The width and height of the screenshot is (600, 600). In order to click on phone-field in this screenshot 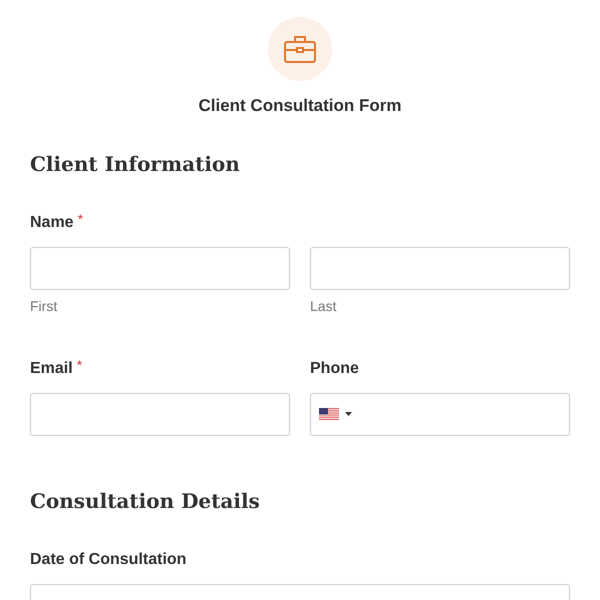, I will do `click(440, 414)`.